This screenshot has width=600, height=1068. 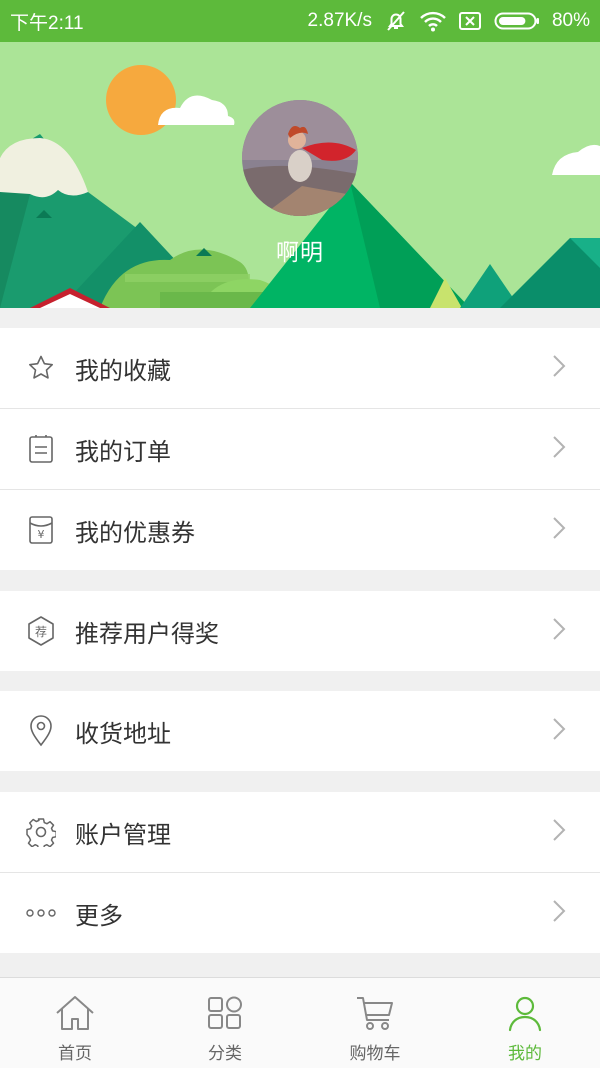 I want to click on menu-item-referral: 荐 推荐用户得奖, so click(x=300, y=631).